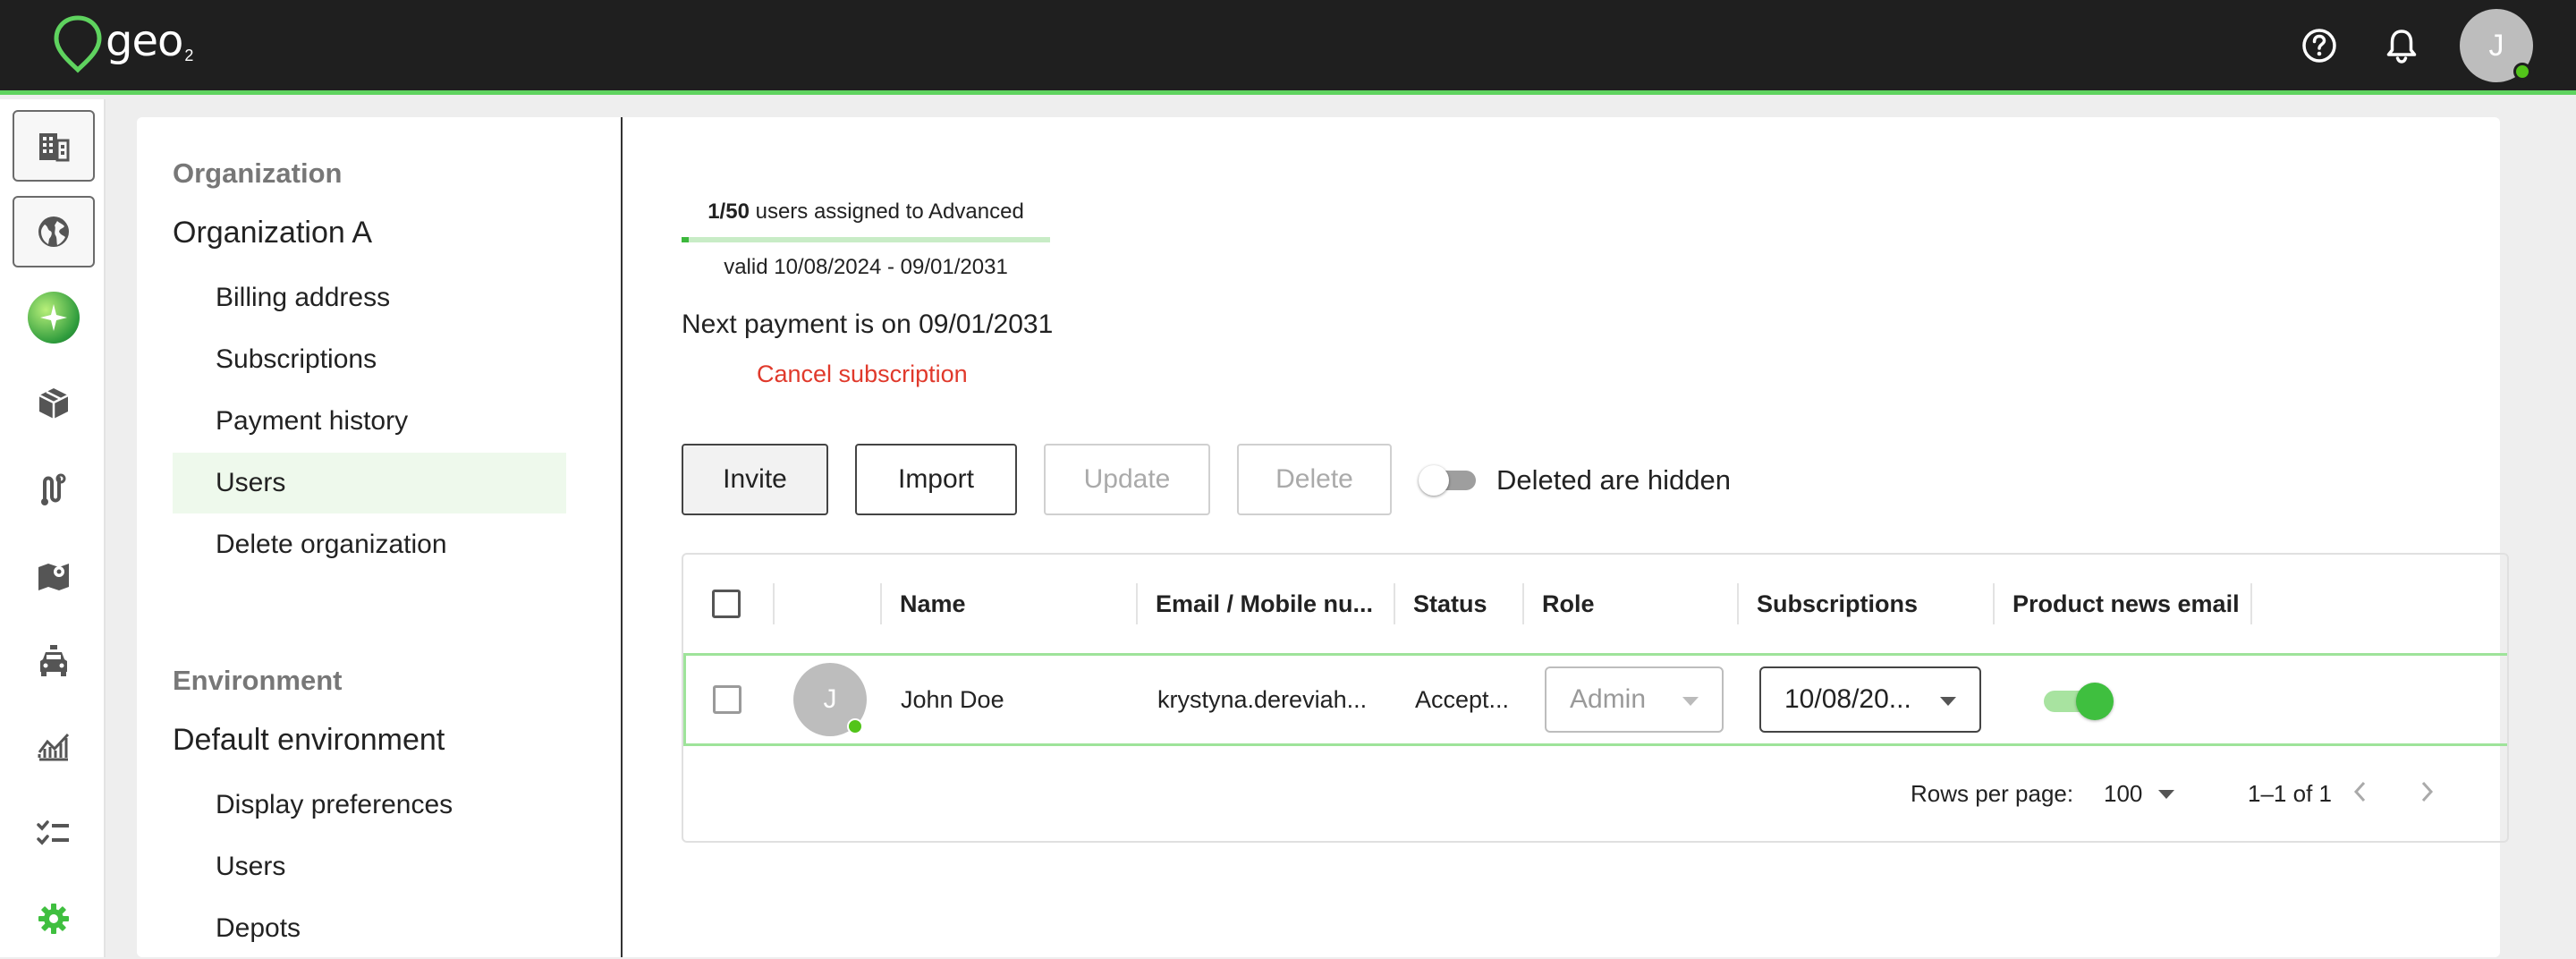 The height and width of the screenshot is (959, 2576). I want to click on help-button, so click(2319, 45).